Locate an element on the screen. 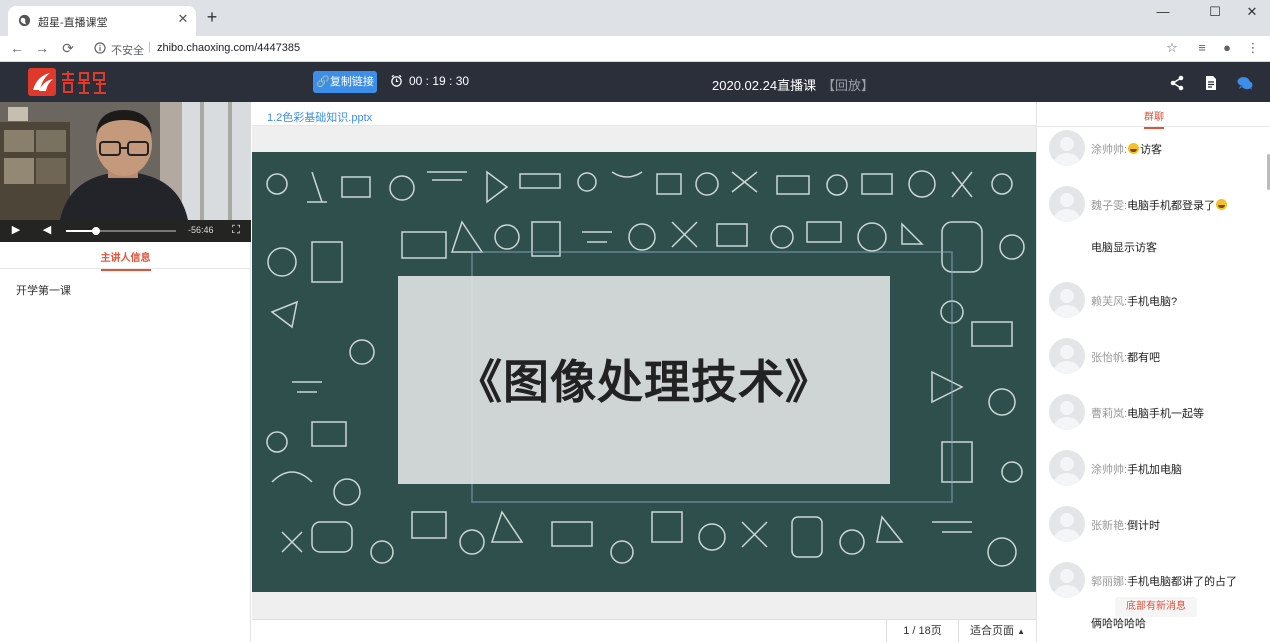  chat-sender: 曹莉岚 is located at coordinates (1107, 414).